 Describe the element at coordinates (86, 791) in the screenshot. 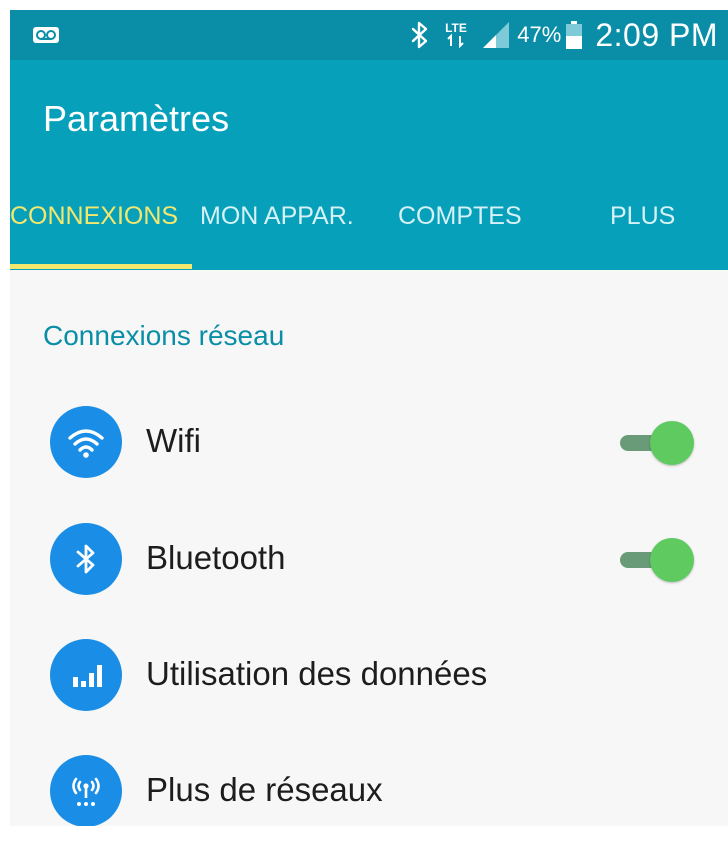

I see `more-networks-icon` at that location.